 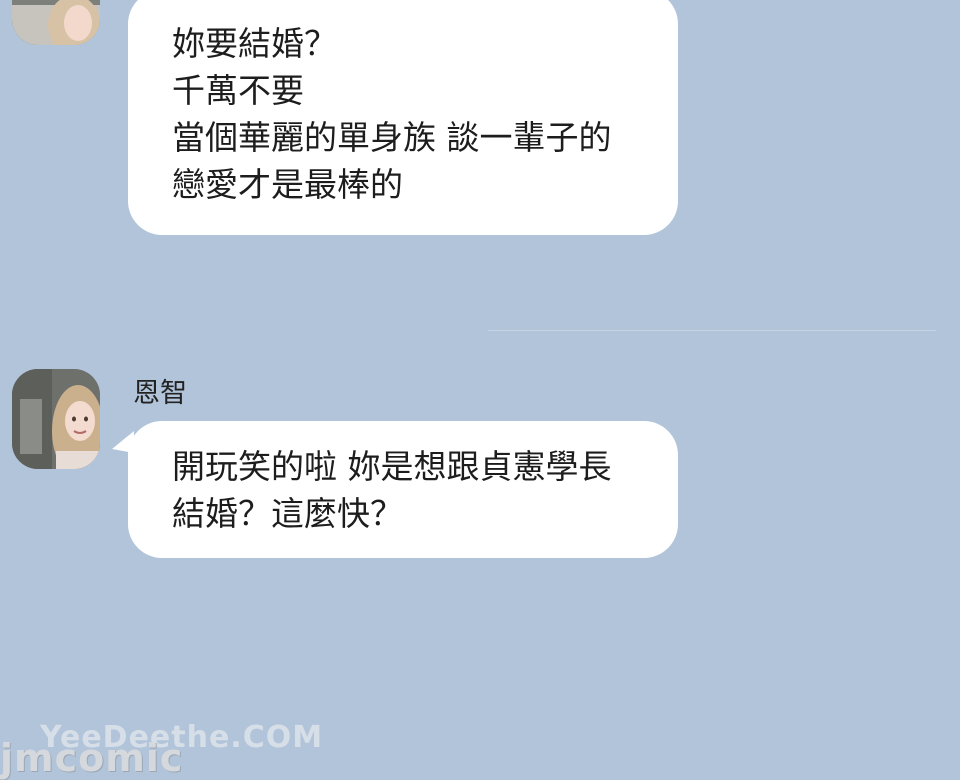 What do you see at coordinates (287, 513) in the screenshot?
I see `message-text: 結婚？這麼快？` at bounding box center [287, 513].